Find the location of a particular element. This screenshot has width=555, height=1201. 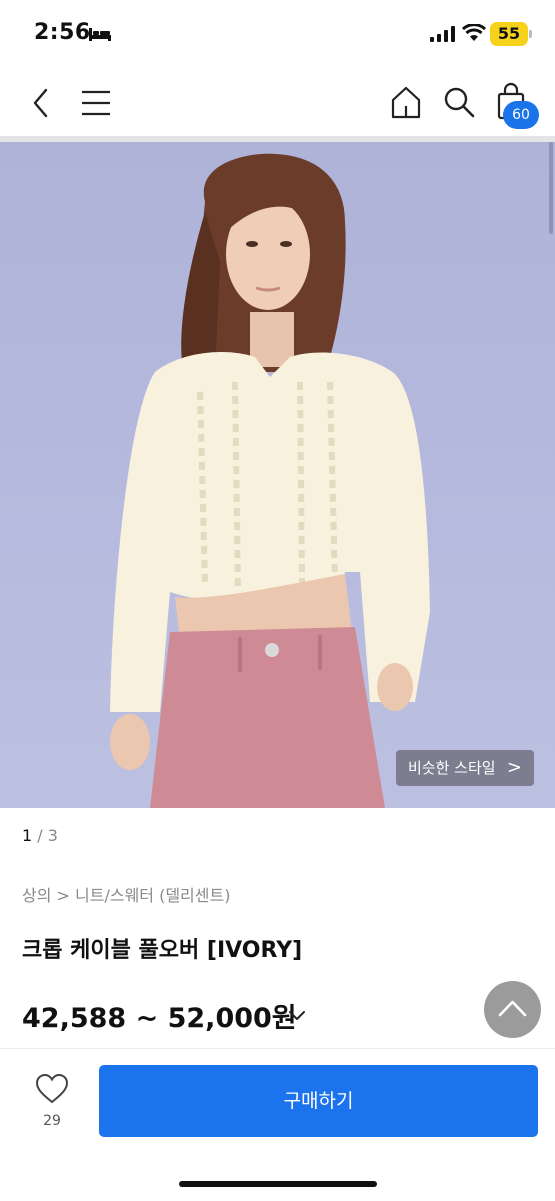

status-time: 2:56 is located at coordinates (62, 32).